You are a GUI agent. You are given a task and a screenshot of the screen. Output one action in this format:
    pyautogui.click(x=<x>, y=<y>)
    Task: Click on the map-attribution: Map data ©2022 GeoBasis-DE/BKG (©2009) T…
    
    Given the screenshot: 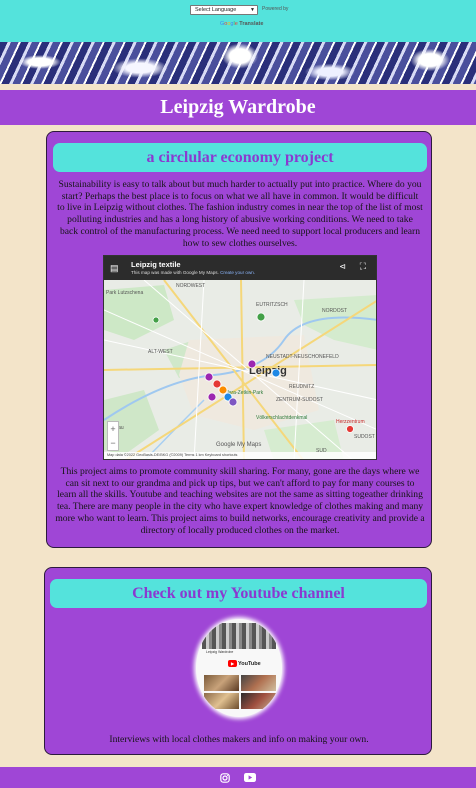 What is the action you would take?
    pyautogui.click(x=240, y=455)
    